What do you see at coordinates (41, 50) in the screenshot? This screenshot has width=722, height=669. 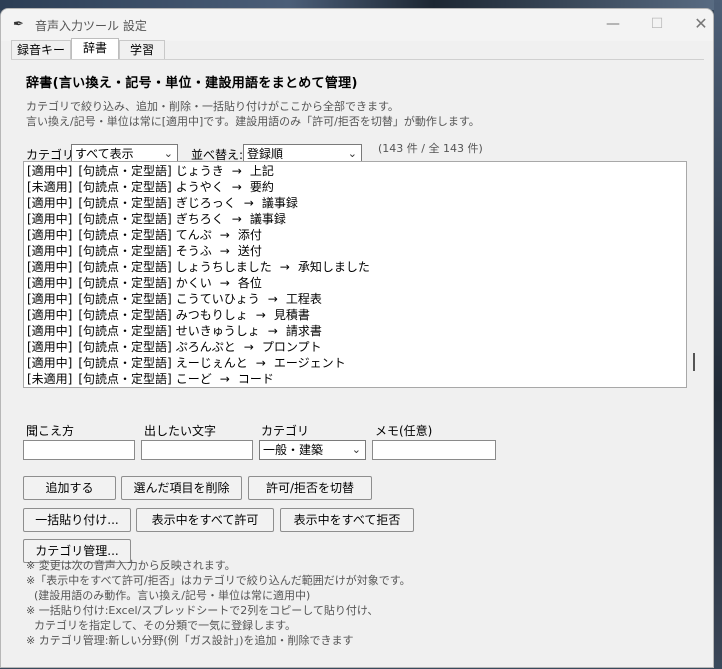 I see `tab-record-key: 録音キー` at bounding box center [41, 50].